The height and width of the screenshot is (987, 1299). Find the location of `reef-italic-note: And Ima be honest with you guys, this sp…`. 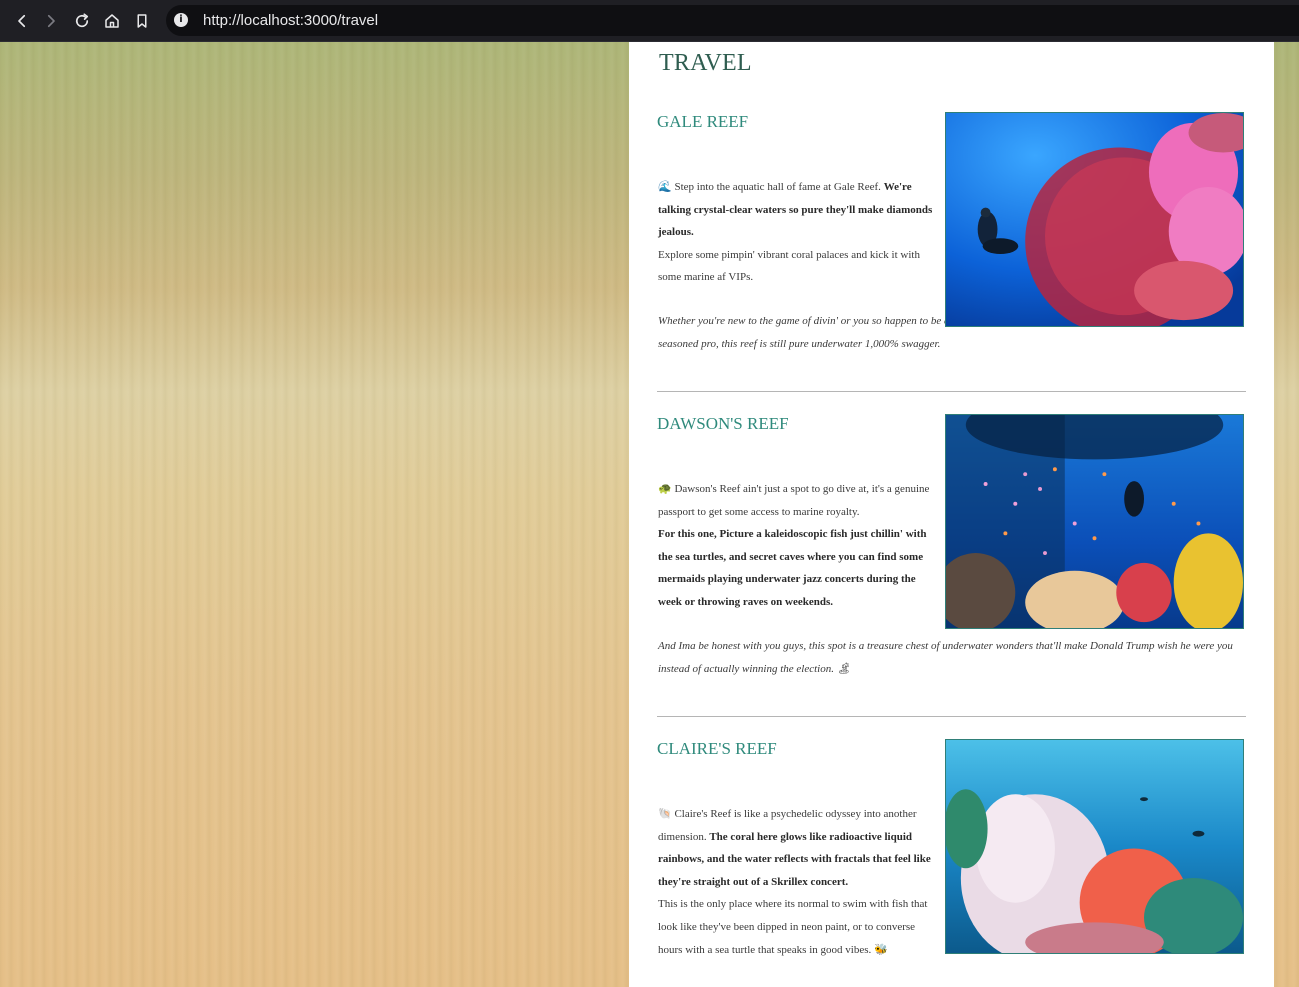

reef-italic-note: And Ima be honest with you guys, this sp… is located at coordinates (945, 657).